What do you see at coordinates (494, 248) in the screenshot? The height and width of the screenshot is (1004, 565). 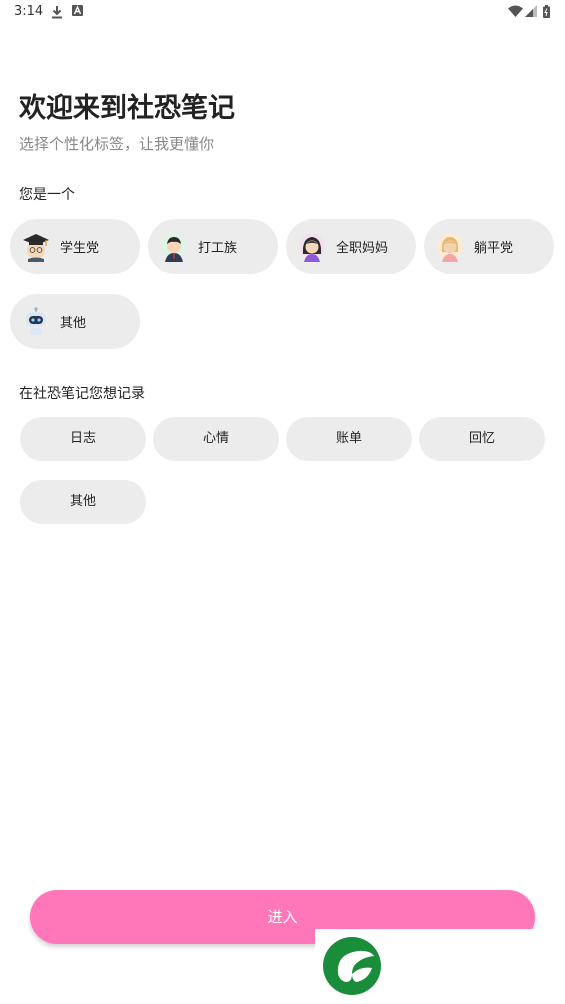 I see `identity-option-label: 躺平党` at bounding box center [494, 248].